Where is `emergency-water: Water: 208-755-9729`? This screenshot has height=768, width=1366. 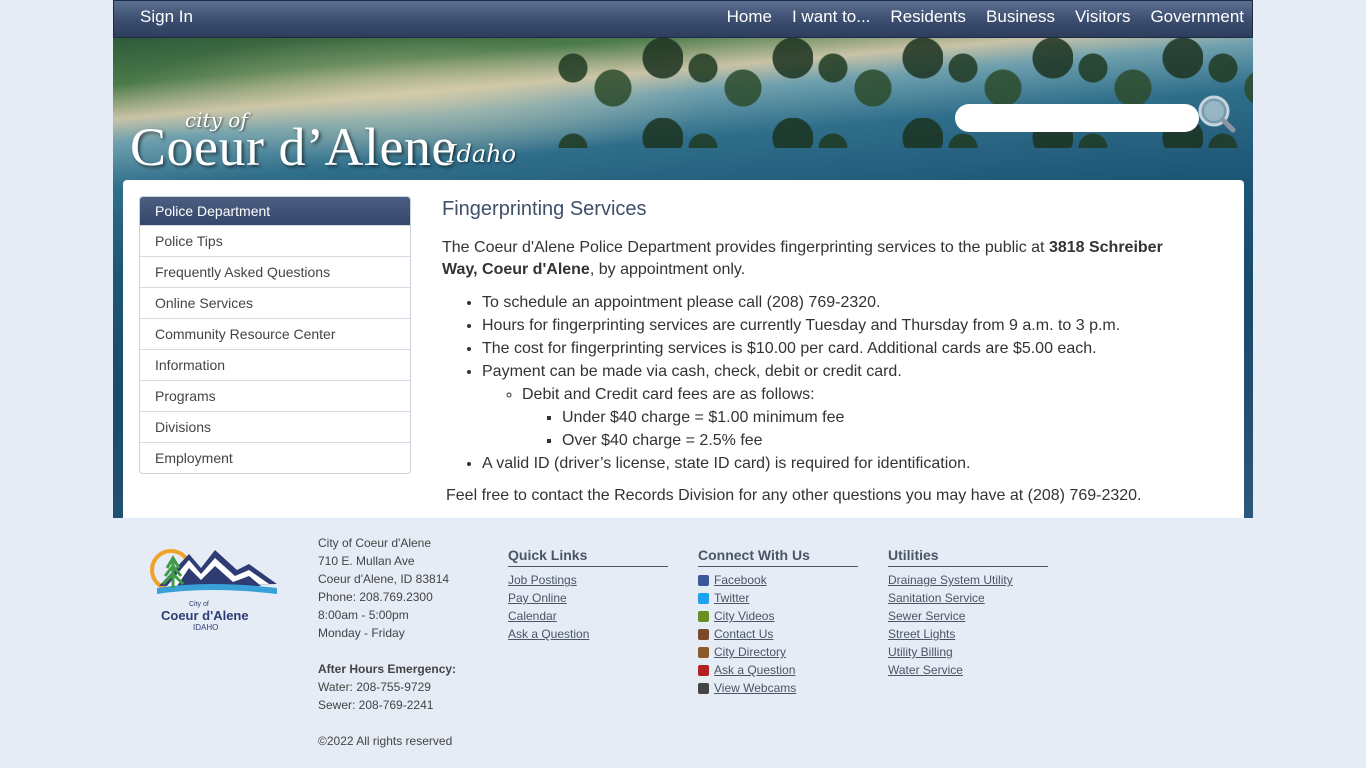 emergency-water: Water: 208-755-9729 is located at coordinates (374, 687).